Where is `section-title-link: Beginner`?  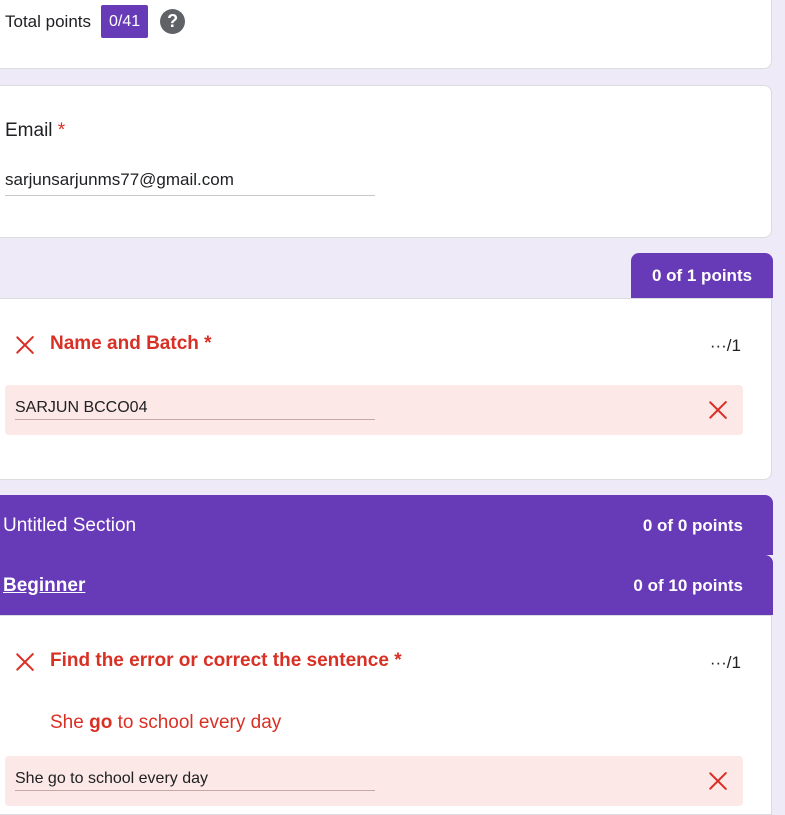
section-title-link: Beginner is located at coordinates (44, 586).